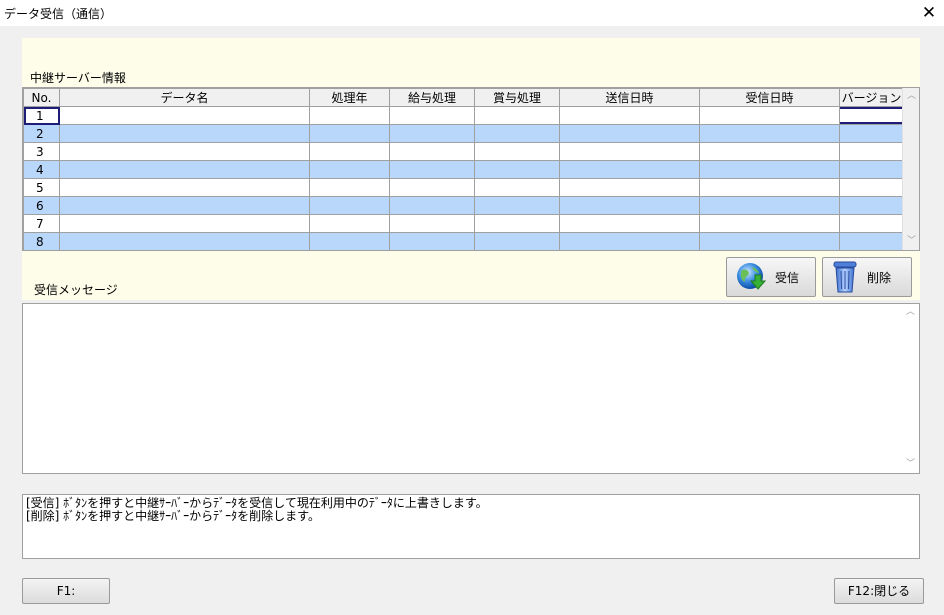  I want to click on row-number-cell: 7, so click(41, 223).